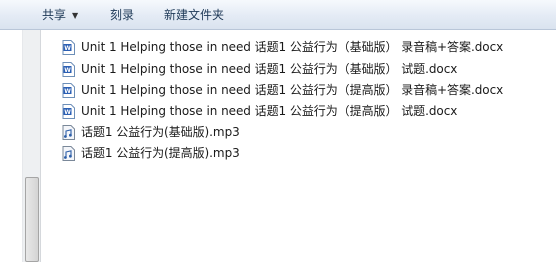  I want to click on share-button: 共享 ▼, so click(60, 15).